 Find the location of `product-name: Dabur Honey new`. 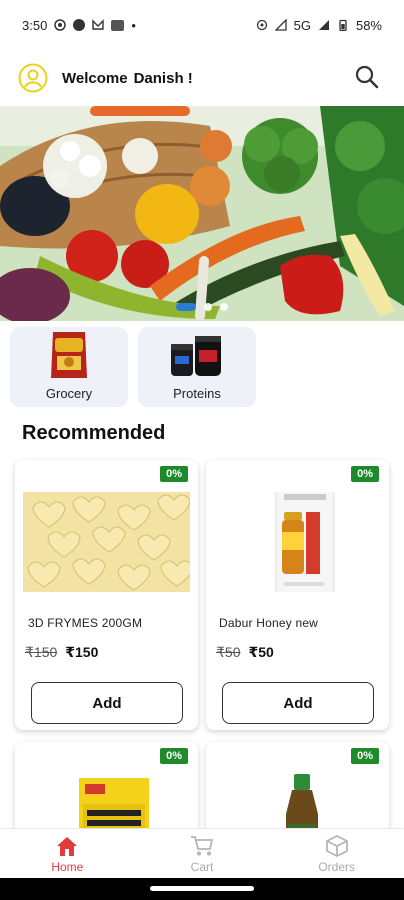

product-name: Dabur Honey new is located at coordinates (269, 623).